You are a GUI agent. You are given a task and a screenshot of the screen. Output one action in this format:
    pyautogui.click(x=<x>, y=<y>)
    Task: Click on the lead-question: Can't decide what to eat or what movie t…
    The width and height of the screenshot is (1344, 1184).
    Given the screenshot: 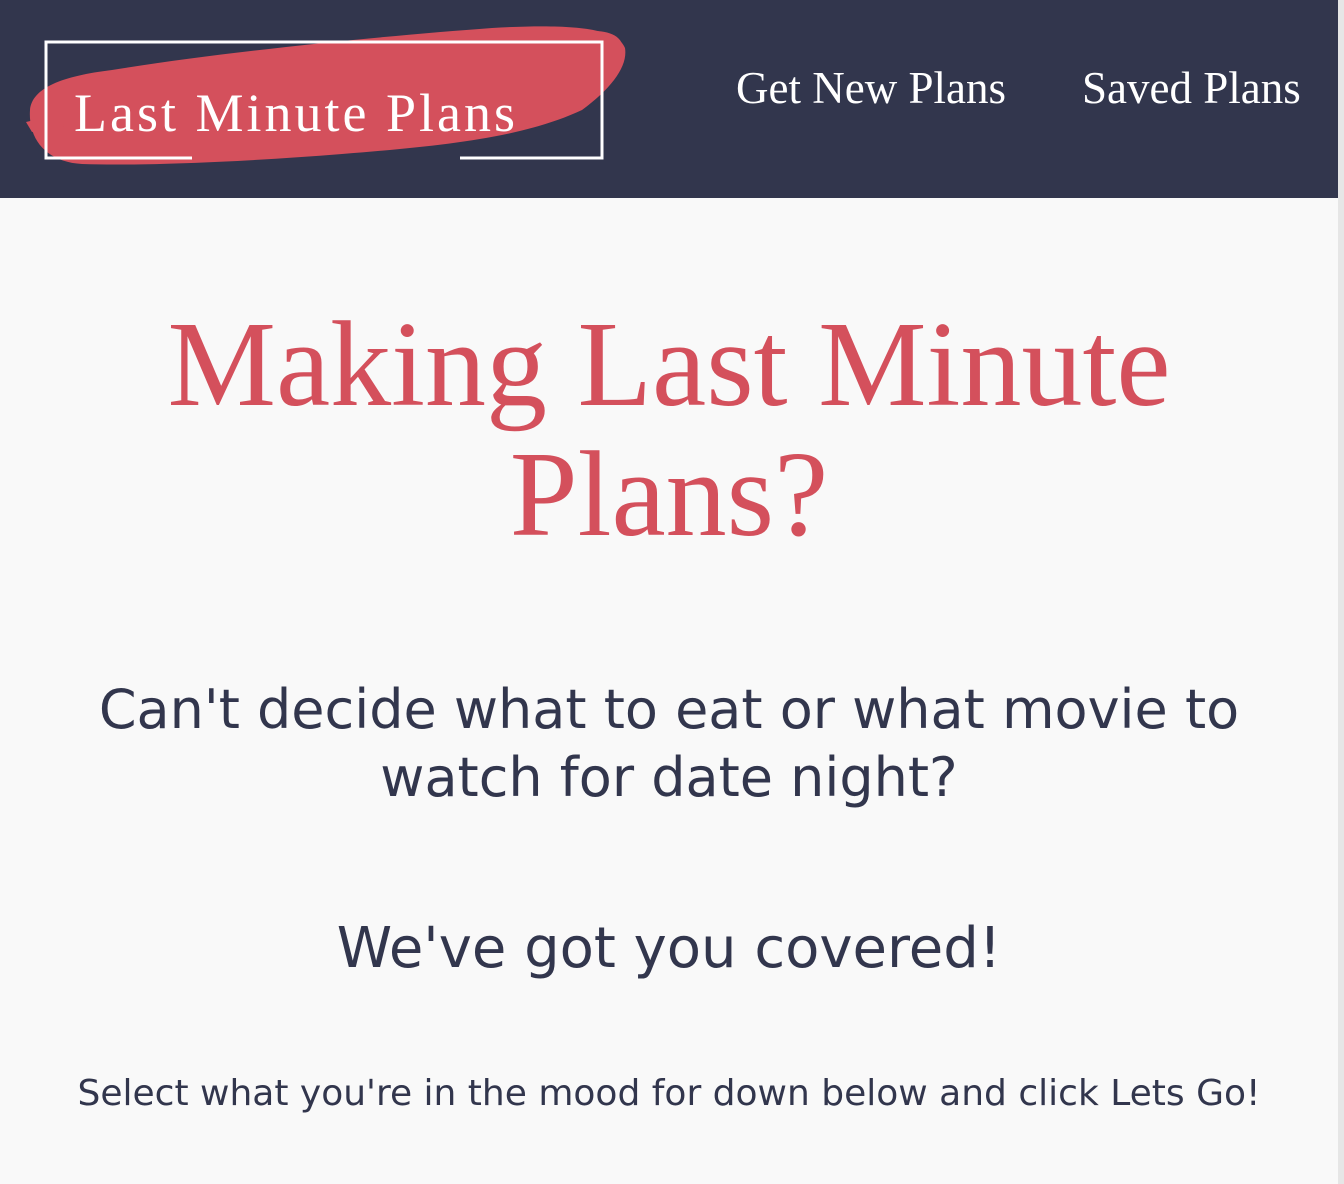 What is the action you would take?
    pyautogui.click(x=669, y=743)
    